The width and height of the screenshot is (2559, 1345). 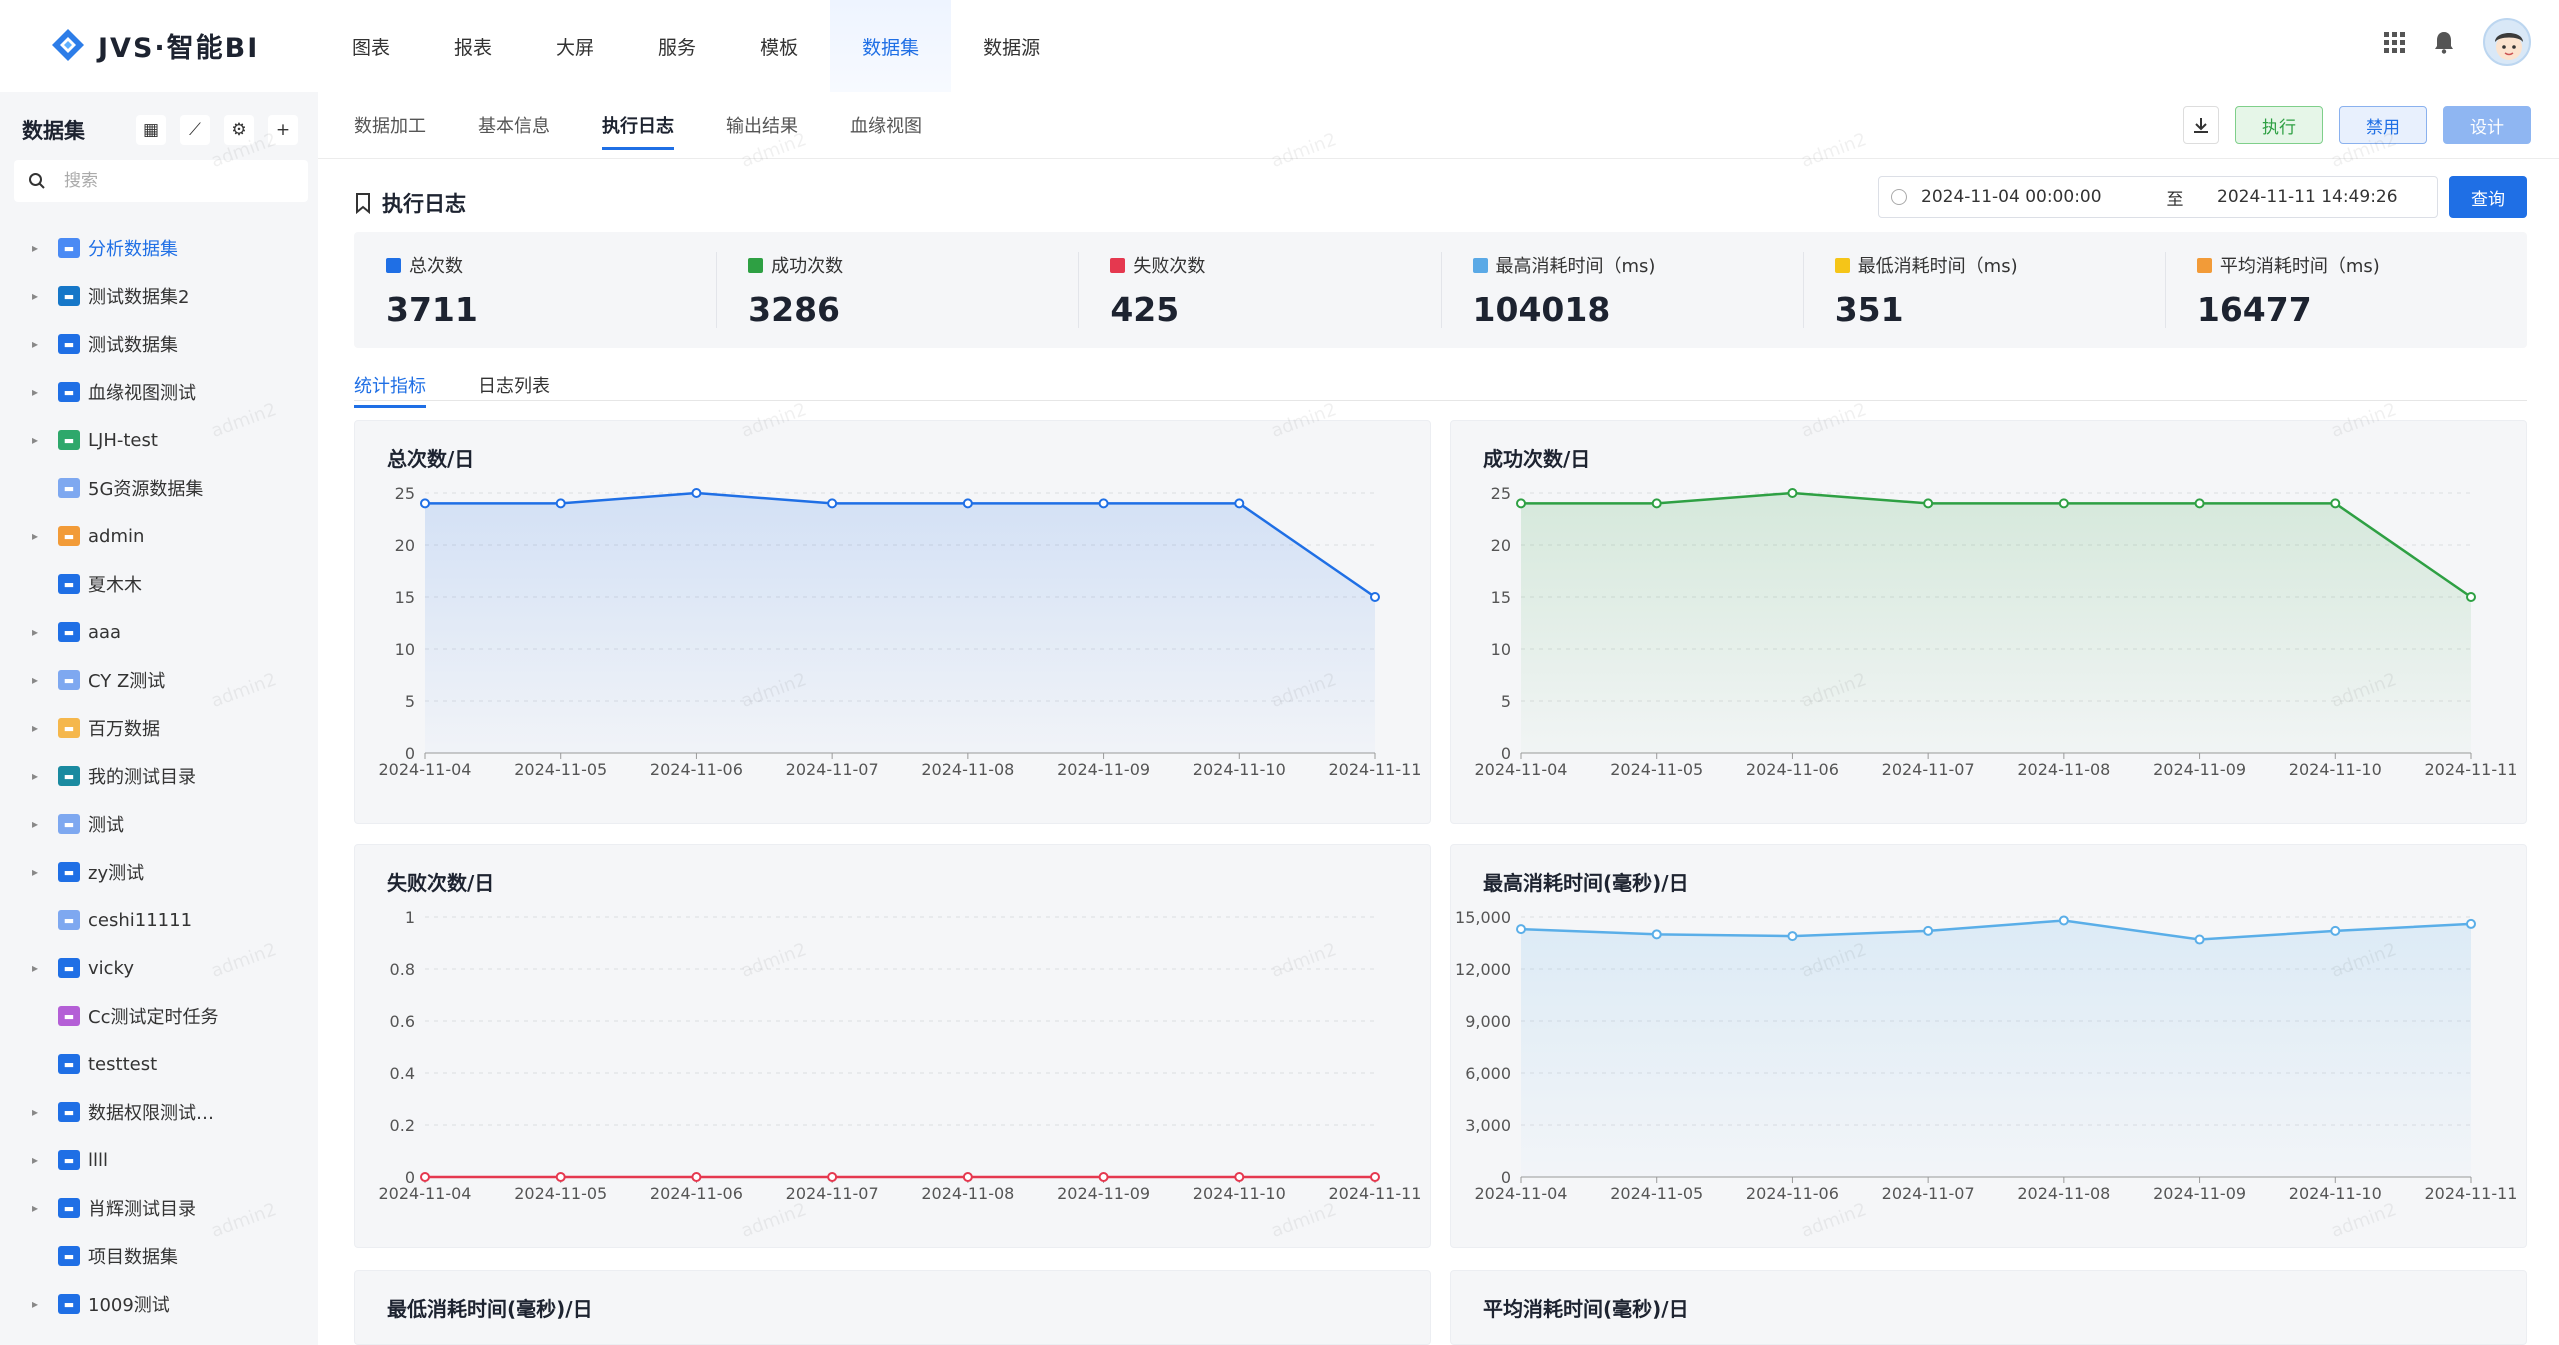 I want to click on tree-item: ▸▬Cc测试定时任务, so click(x=159, y=1016).